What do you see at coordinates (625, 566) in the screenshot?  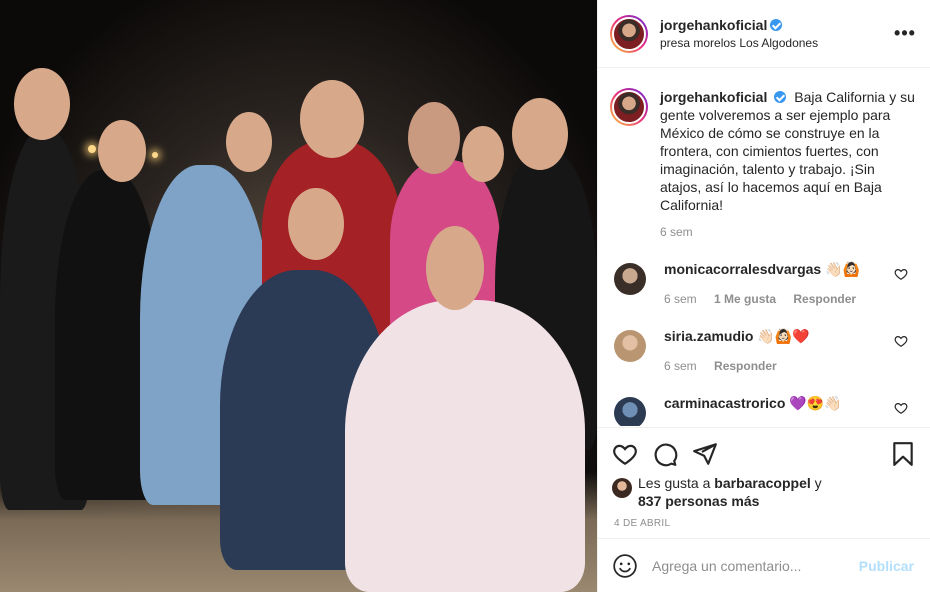 I see `emoji-icon` at bounding box center [625, 566].